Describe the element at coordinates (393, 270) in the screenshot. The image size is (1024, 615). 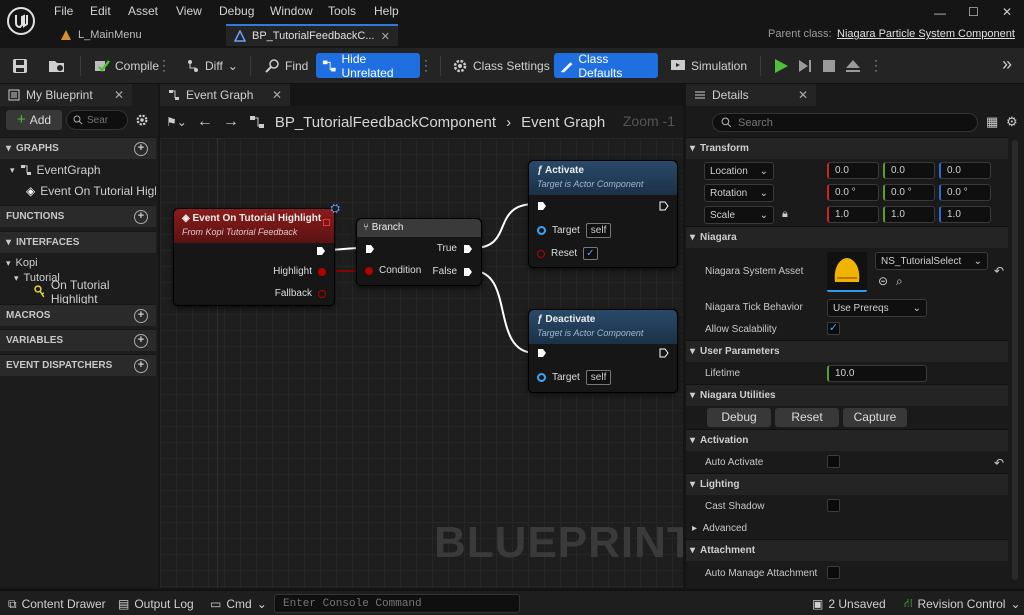
I see `condition-pin: Condition` at that location.